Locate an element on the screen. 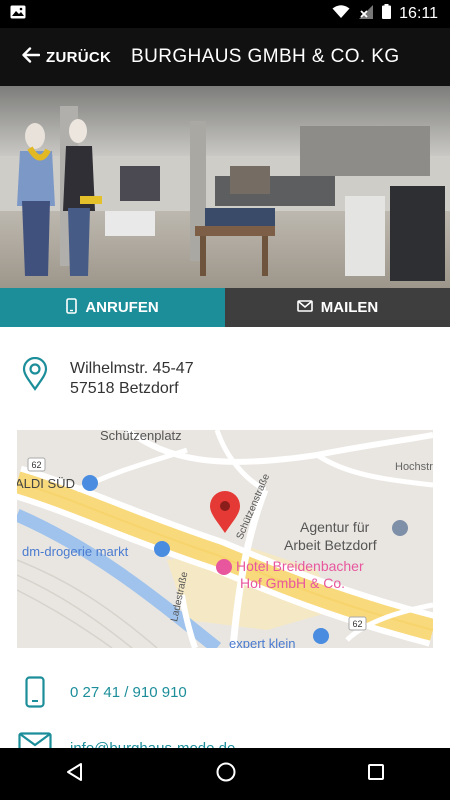 The width and height of the screenshot is (450, 800). phone-row: 0 27 41 / 910 910 is located at coordinates (225, 694).